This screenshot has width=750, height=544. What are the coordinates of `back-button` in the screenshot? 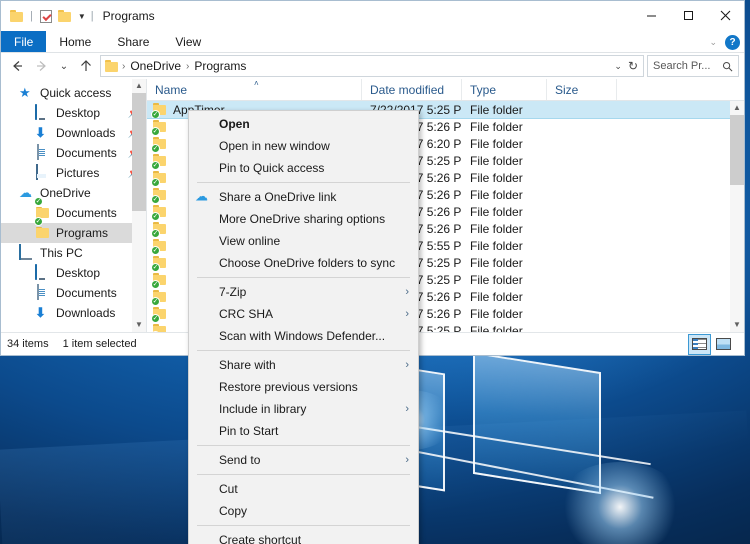 It's located at (17, 66).